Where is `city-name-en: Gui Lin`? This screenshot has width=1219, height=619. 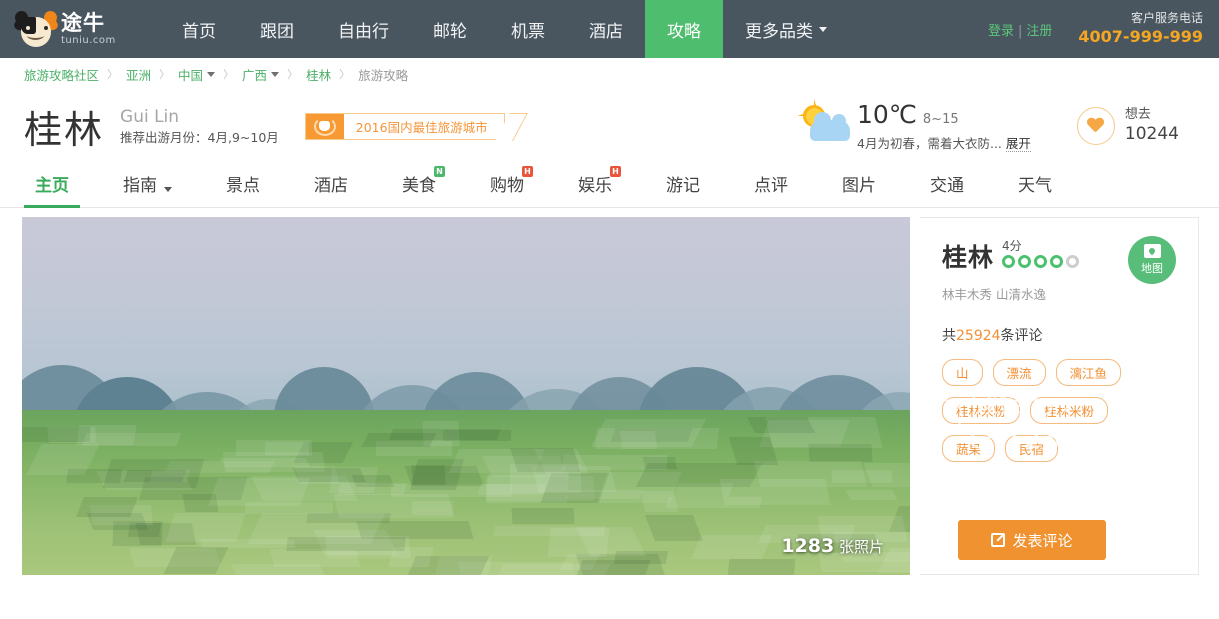 city-name-en: Gui Lin is located at coordinates (150, 116).